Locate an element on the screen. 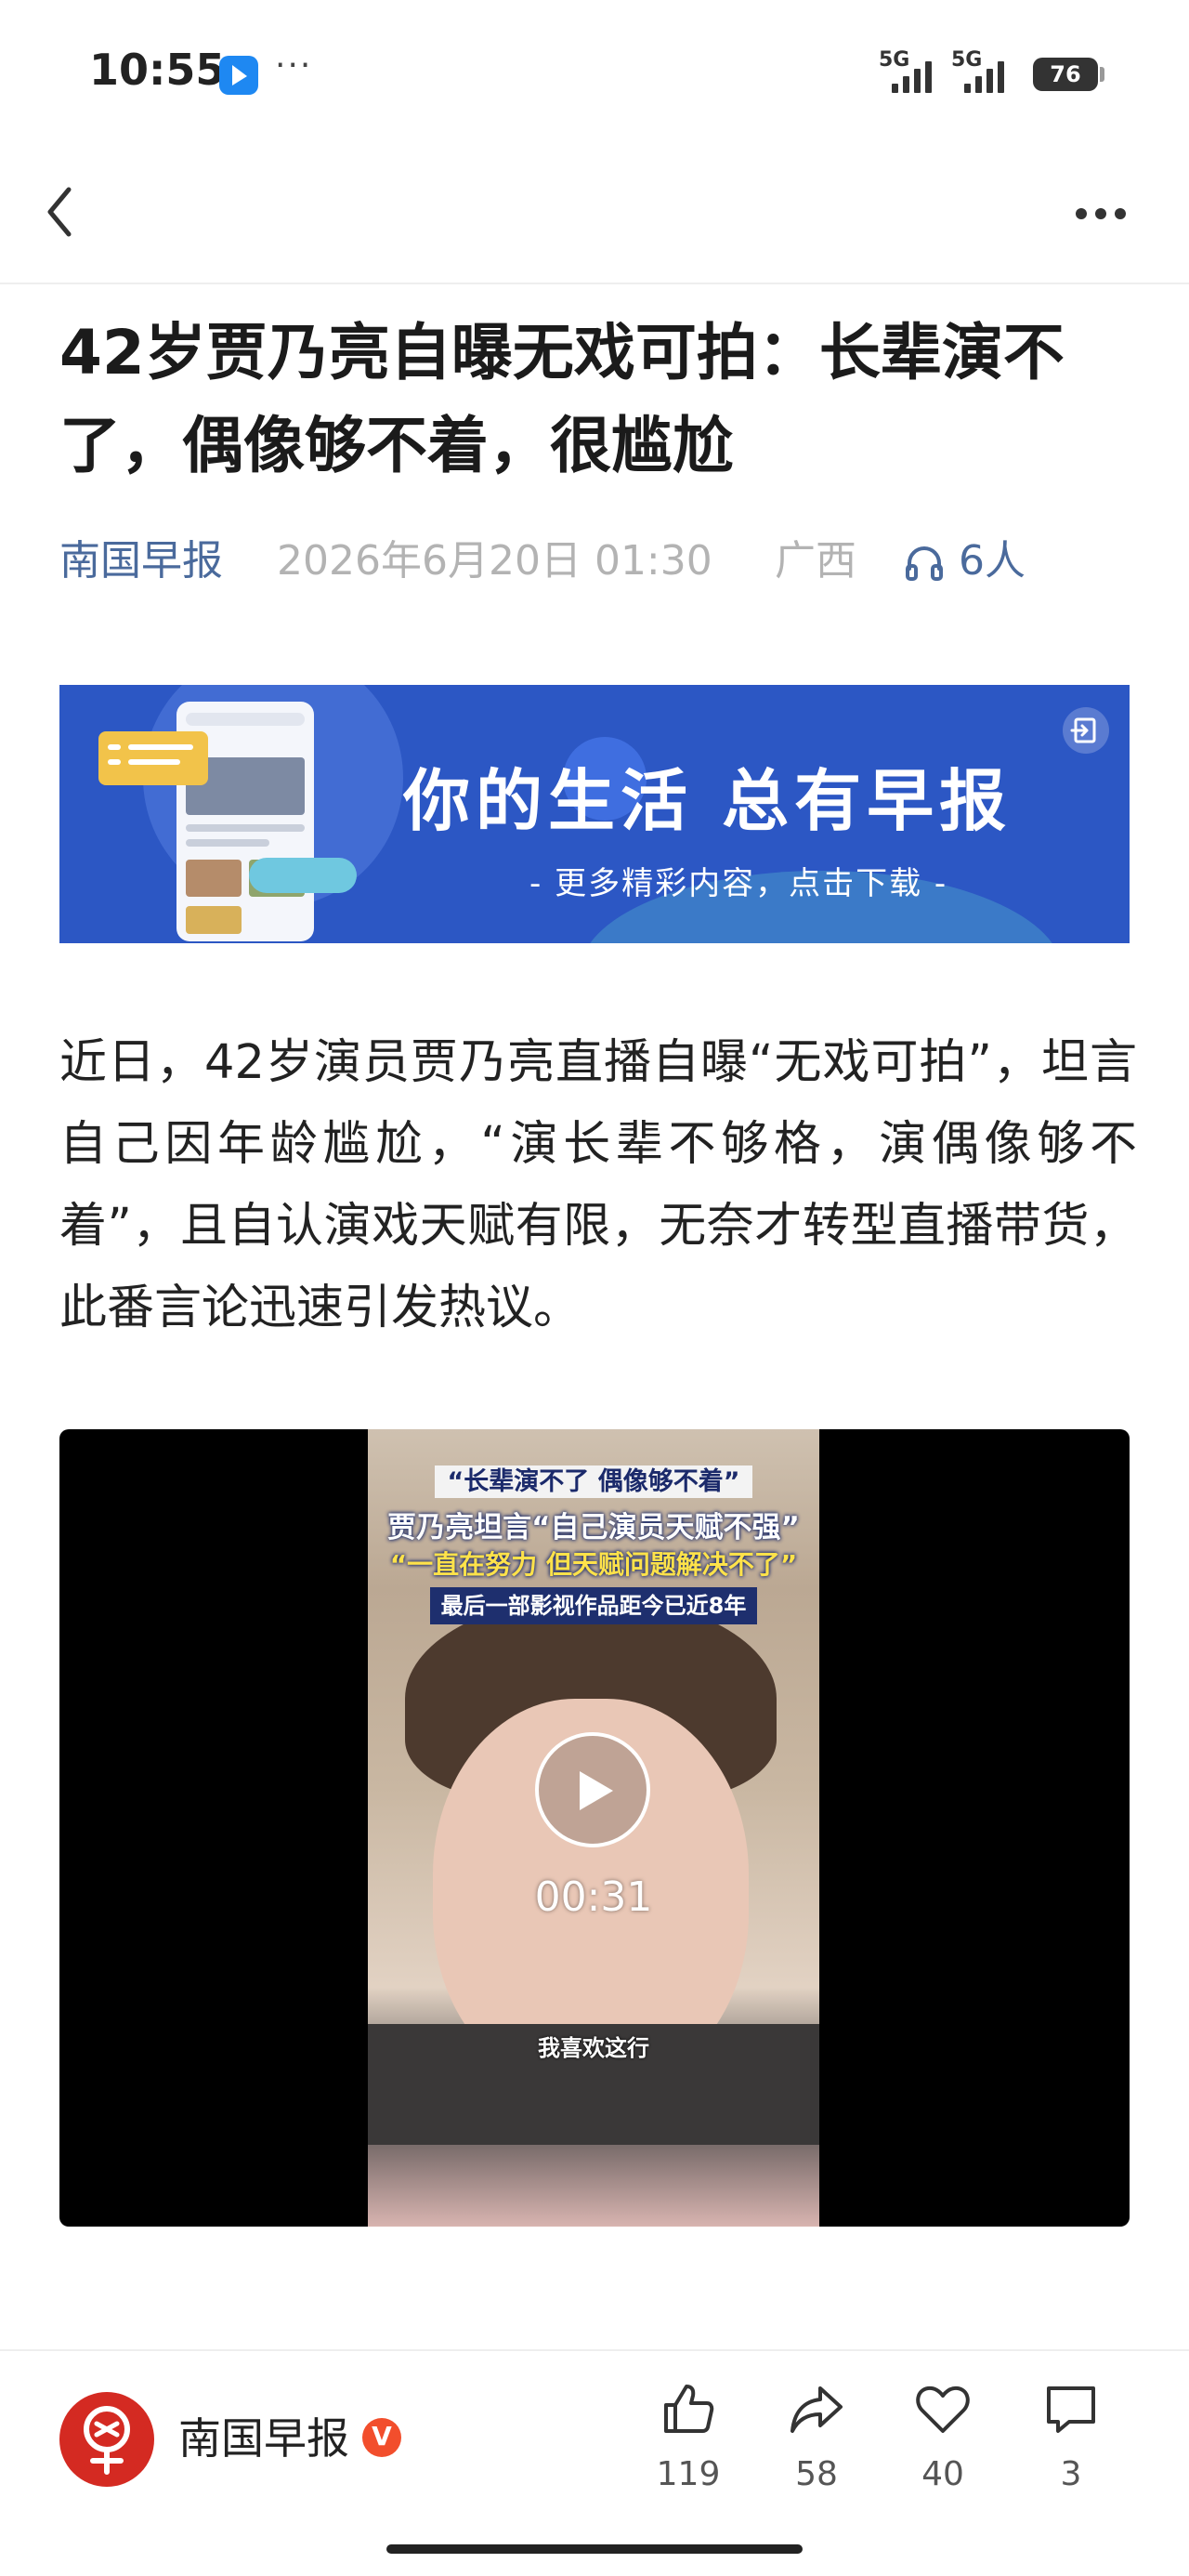 This screenshot has width=1189, height=2576. banner-headline: 你的生活 总有早报 is located at coordinates (708, 801).